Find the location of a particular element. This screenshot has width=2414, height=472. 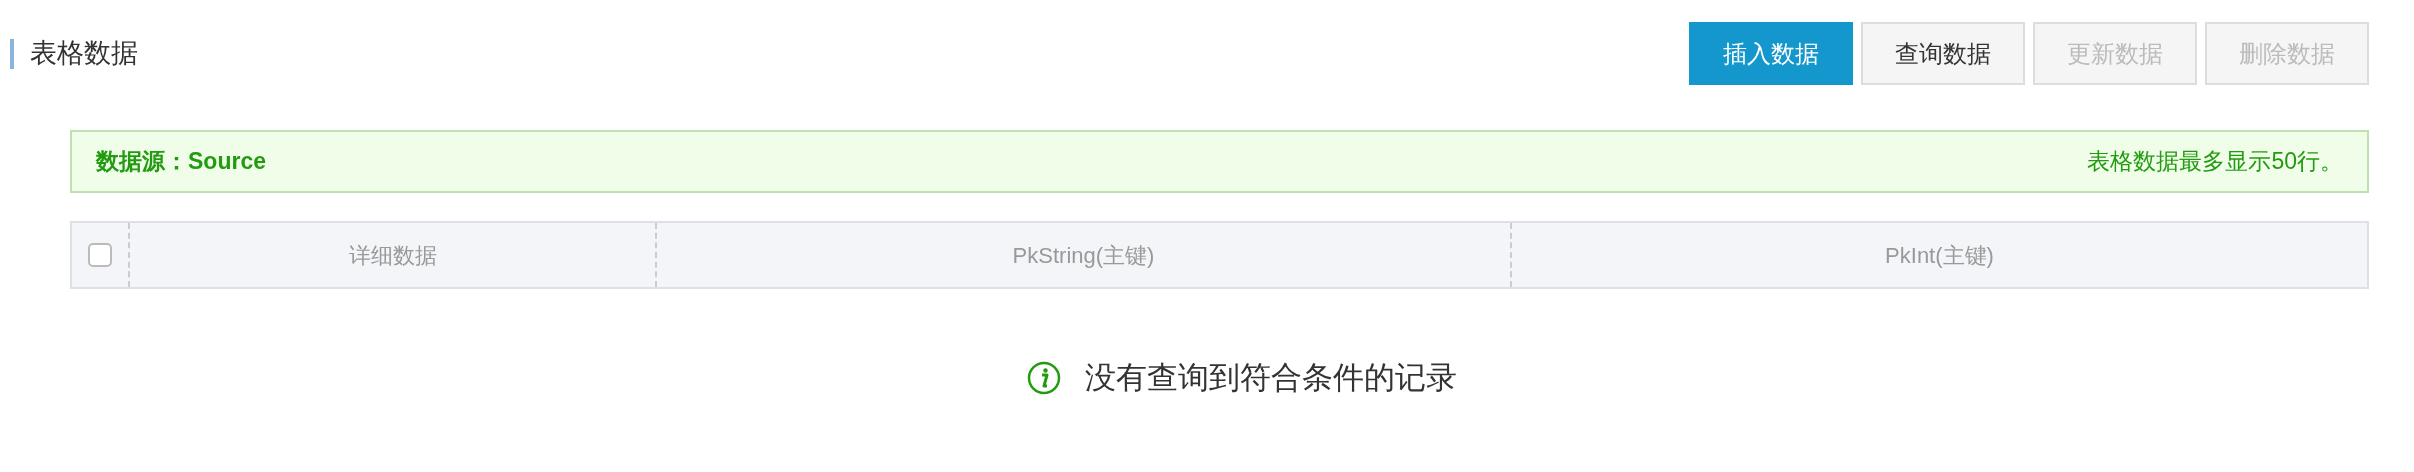

action-button: 查询数据 is located at coordinates (1943, 53).